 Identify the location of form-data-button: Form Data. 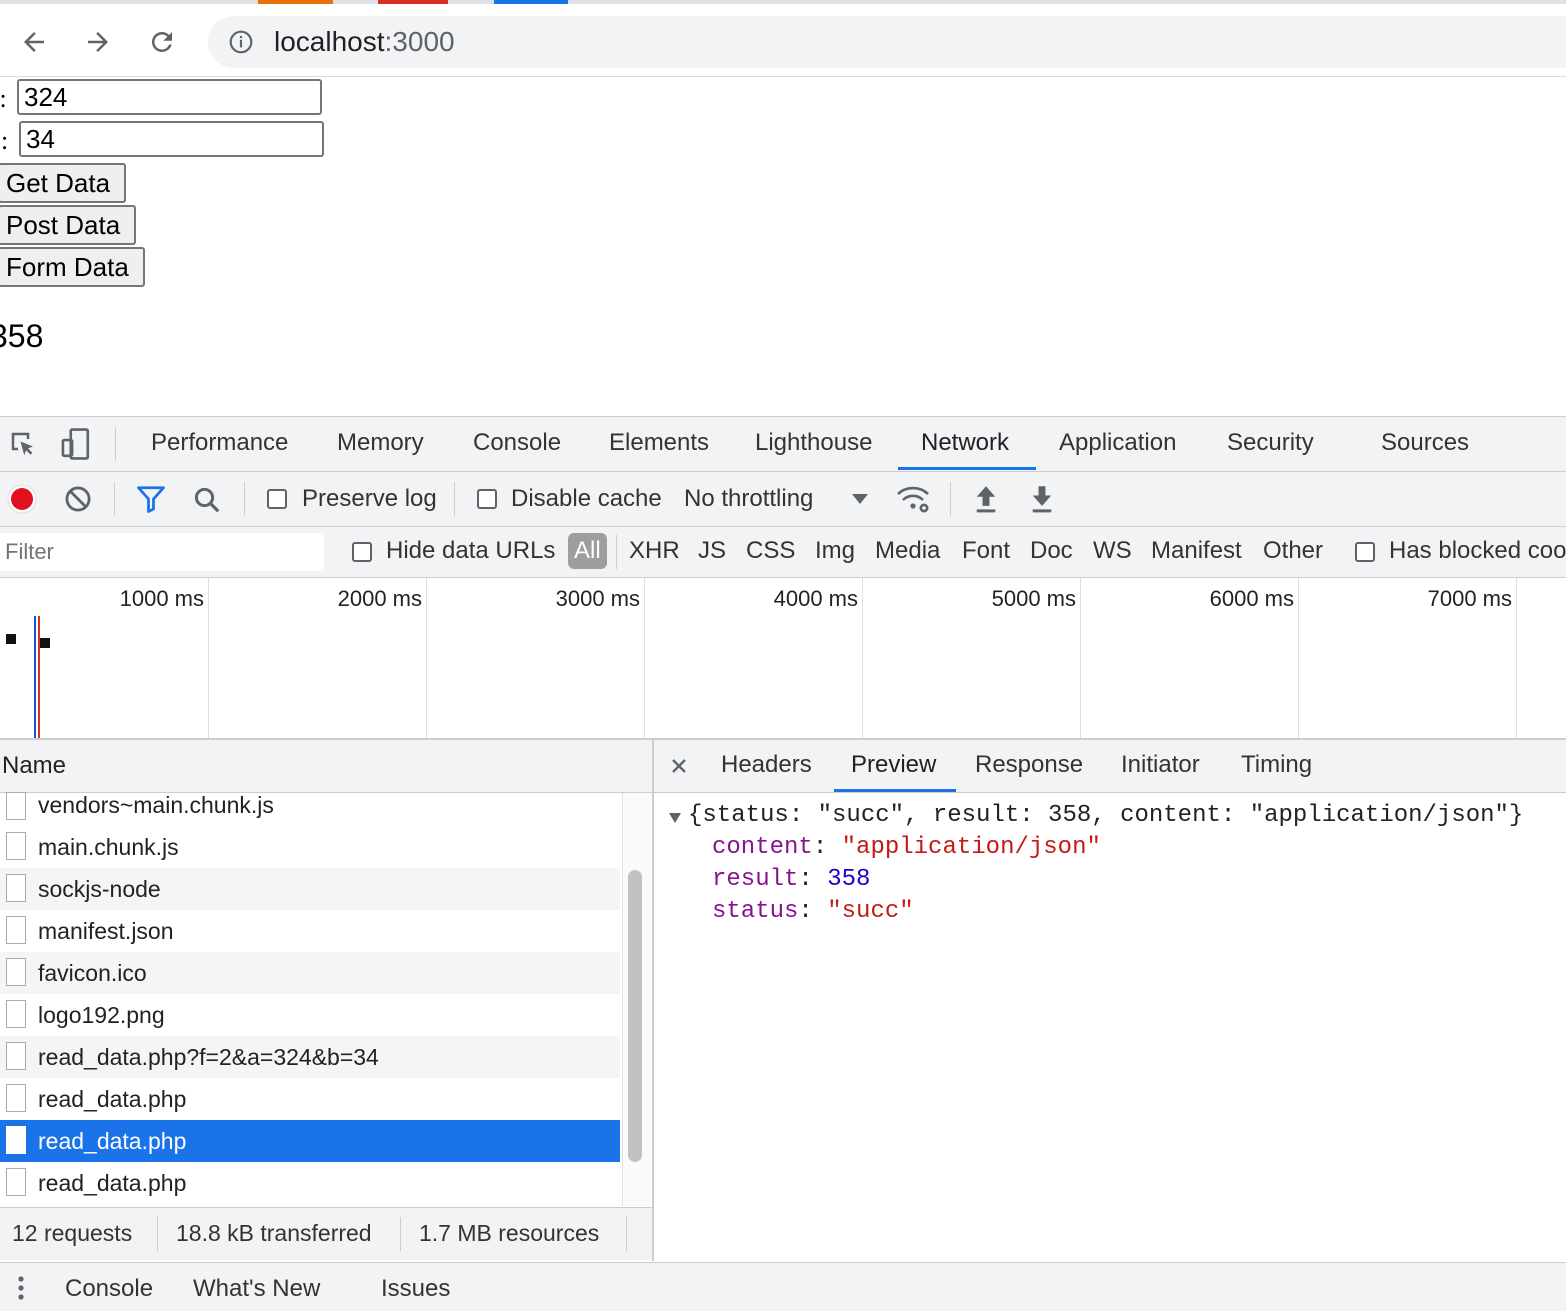
(72, 267).